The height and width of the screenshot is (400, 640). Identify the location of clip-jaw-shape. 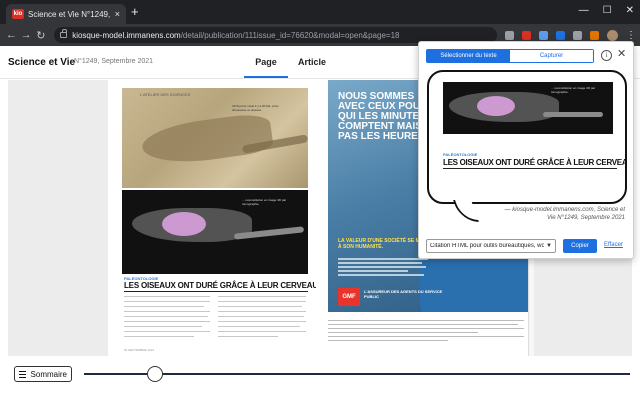
(573, 114).